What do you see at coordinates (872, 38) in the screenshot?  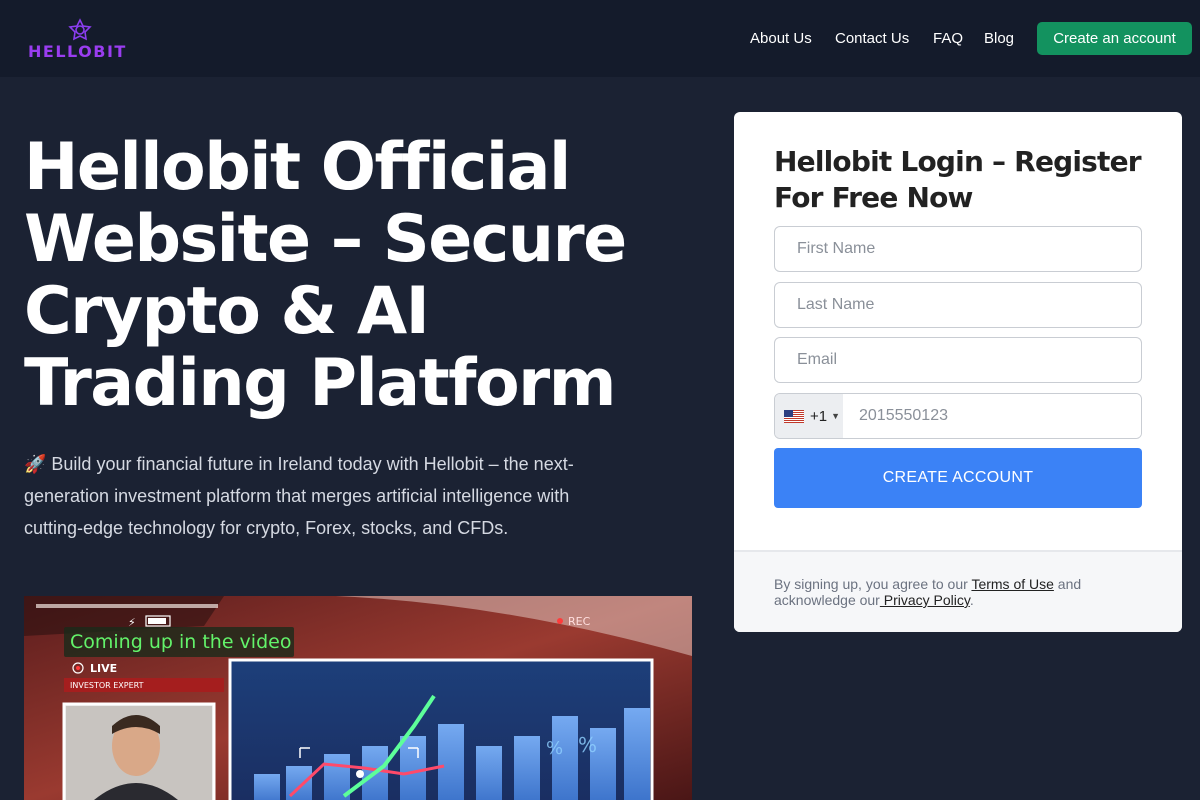 I see `nav-contact-us: Contact Us` at bounding box center [872, 38].